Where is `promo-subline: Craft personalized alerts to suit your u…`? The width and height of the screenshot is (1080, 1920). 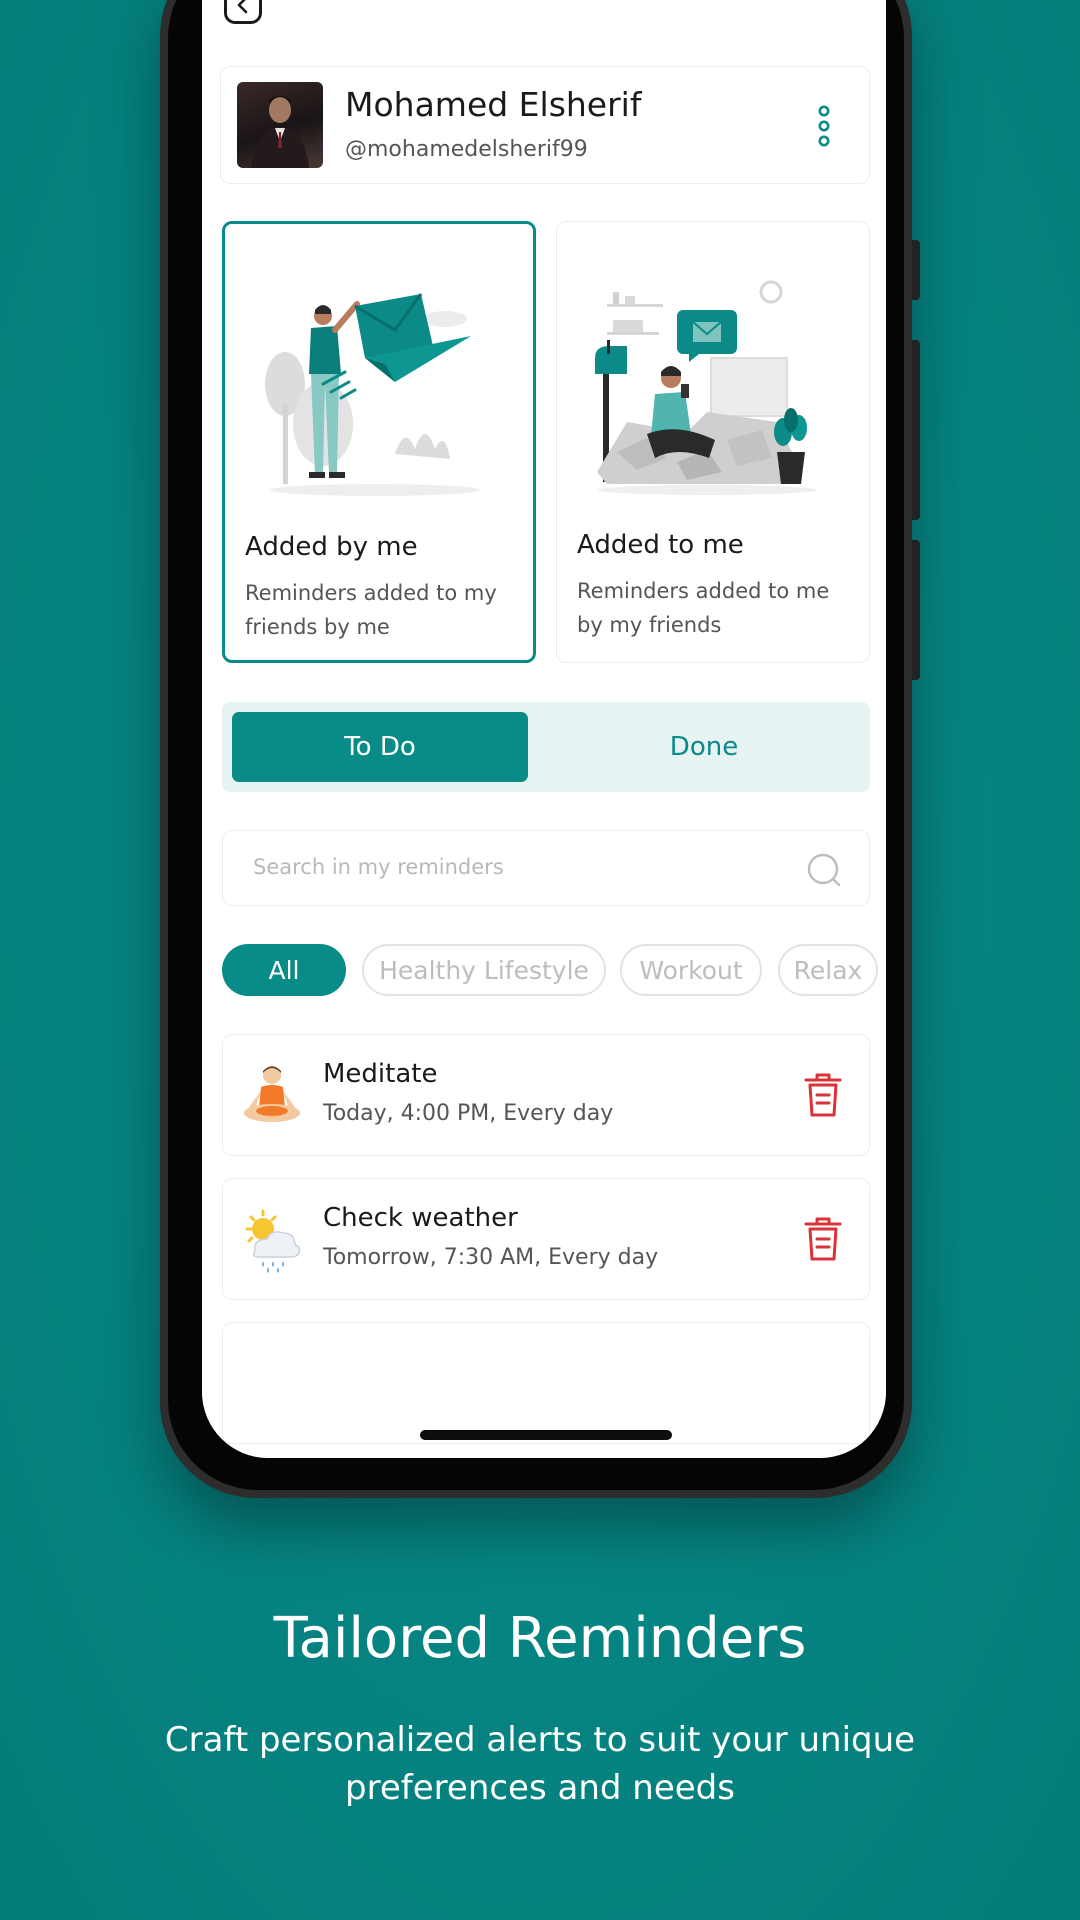 promo-subline: Craft personalized alerts to suit your u… is located at coordinates (540, 1764).